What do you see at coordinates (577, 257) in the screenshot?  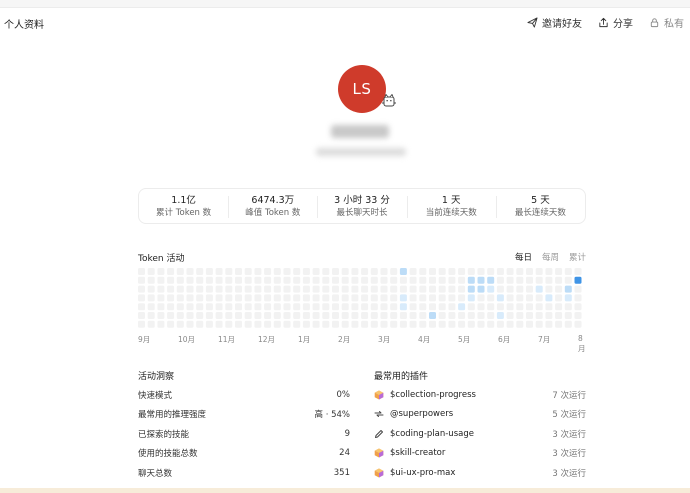 I see `tab-cumulative: 累计` at bounding box center [577, 257].